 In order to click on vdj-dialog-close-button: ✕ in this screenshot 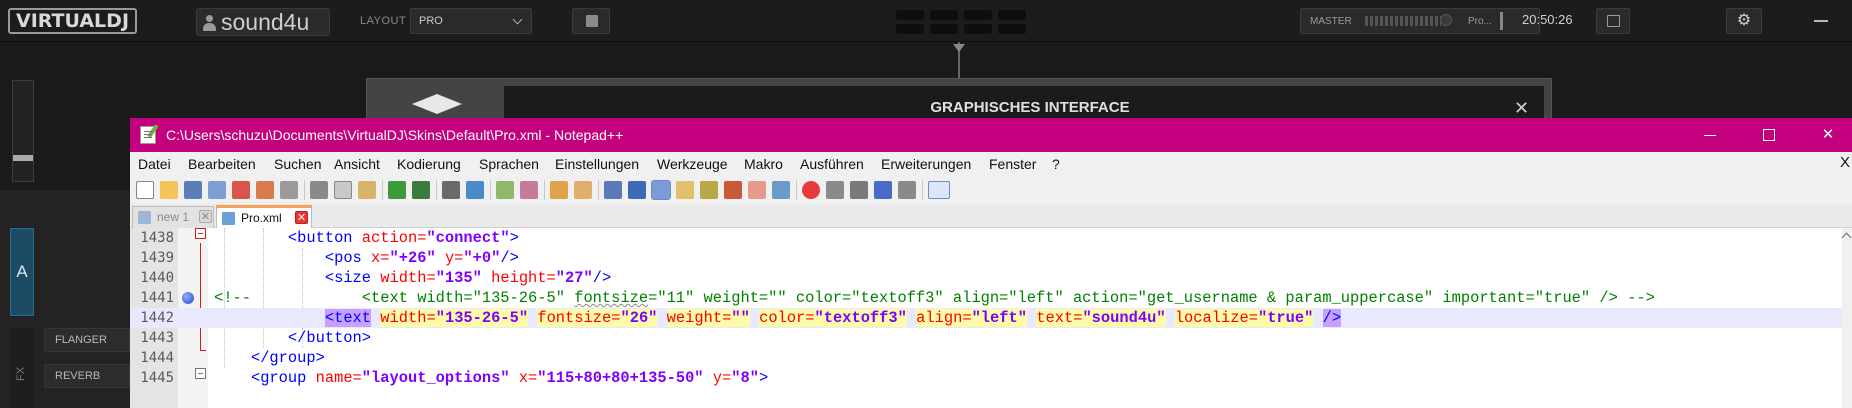, I will do `click(1521, 108)`.